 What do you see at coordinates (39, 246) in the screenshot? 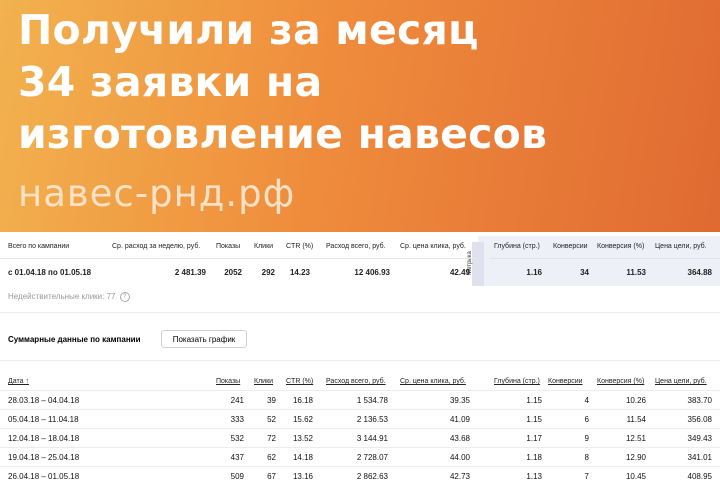
I see `summary-header-campaign: Всего по кампании` at bounding box center [39, 246].